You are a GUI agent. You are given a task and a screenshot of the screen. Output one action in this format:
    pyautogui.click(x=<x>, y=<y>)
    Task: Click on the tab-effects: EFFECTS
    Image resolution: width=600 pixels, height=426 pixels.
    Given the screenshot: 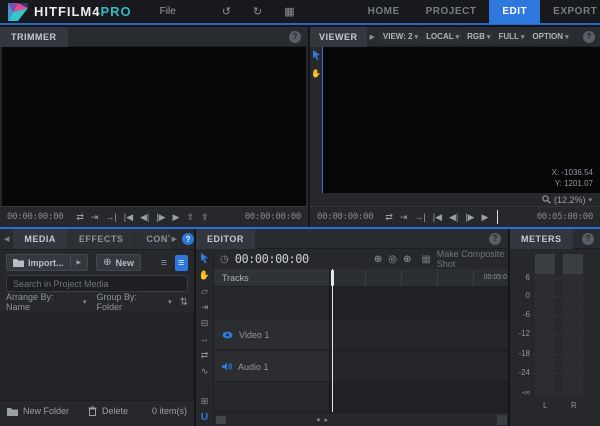 What is the action you would take?
    pyautogui.click(x=101, y=239)
    